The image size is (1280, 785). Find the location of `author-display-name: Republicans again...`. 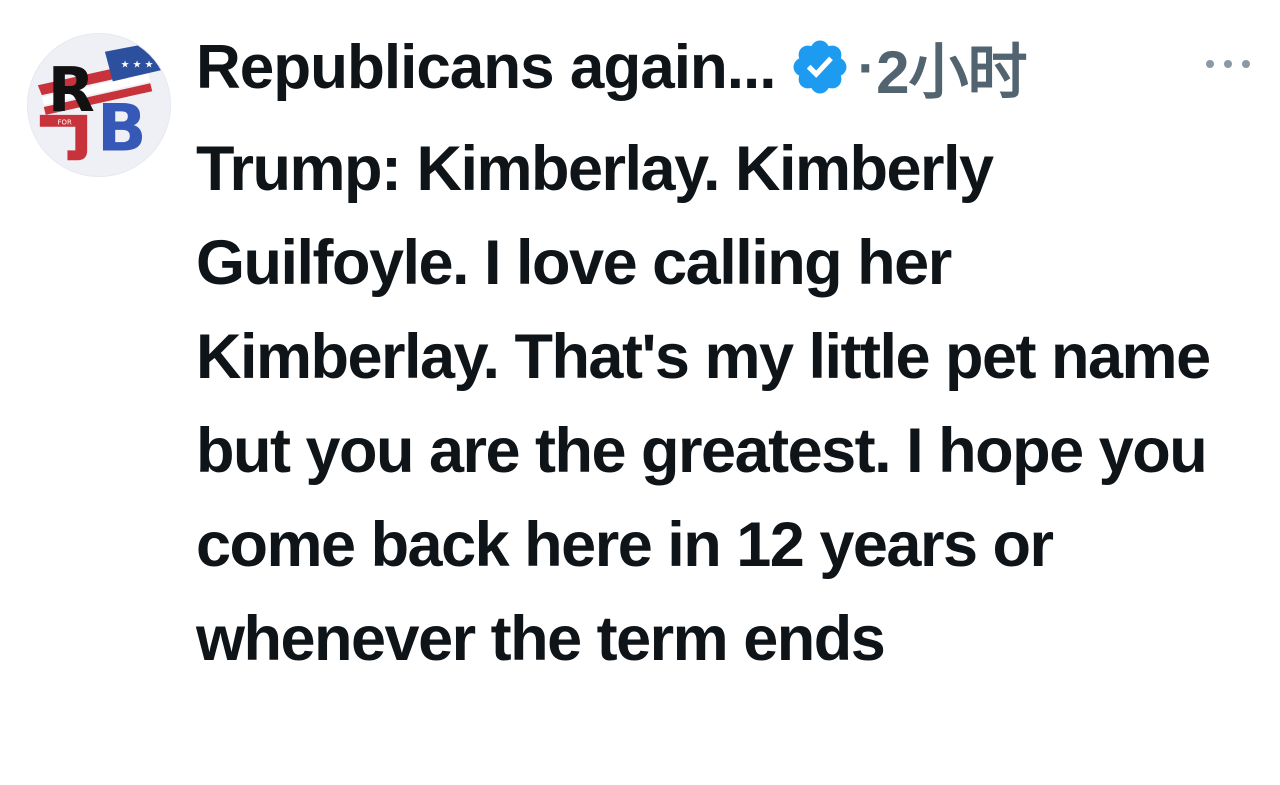

author-display-name: Republicans again... is located at coordinates (486, 67).